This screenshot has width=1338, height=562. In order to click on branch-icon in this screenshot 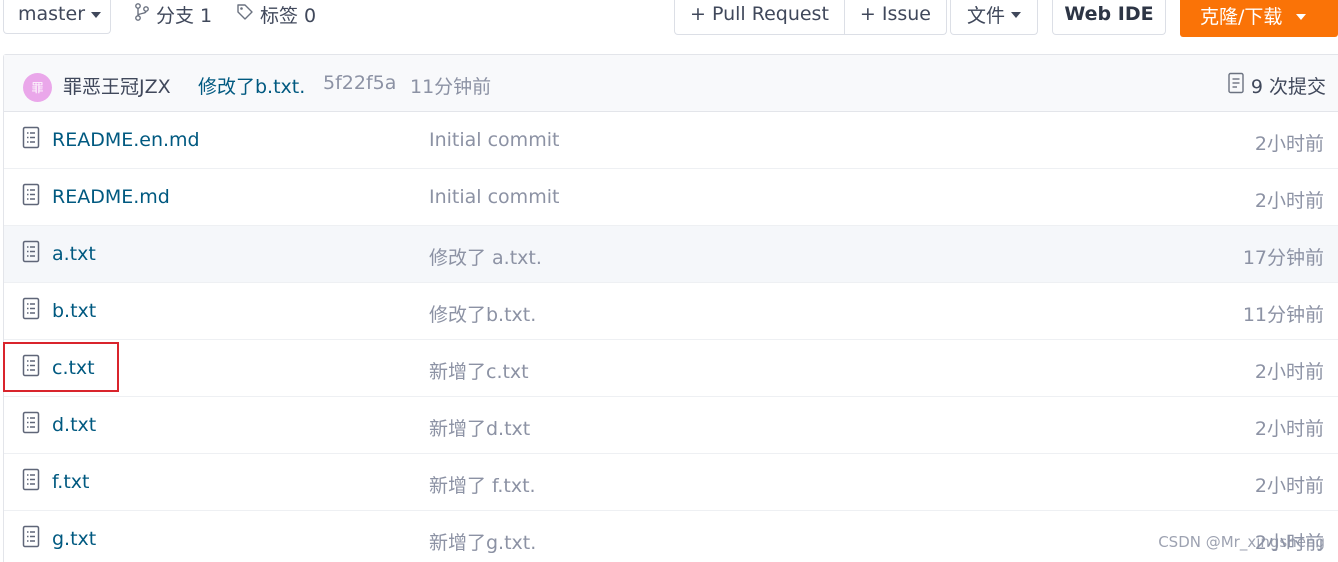, I will do `click(142, 14)`.